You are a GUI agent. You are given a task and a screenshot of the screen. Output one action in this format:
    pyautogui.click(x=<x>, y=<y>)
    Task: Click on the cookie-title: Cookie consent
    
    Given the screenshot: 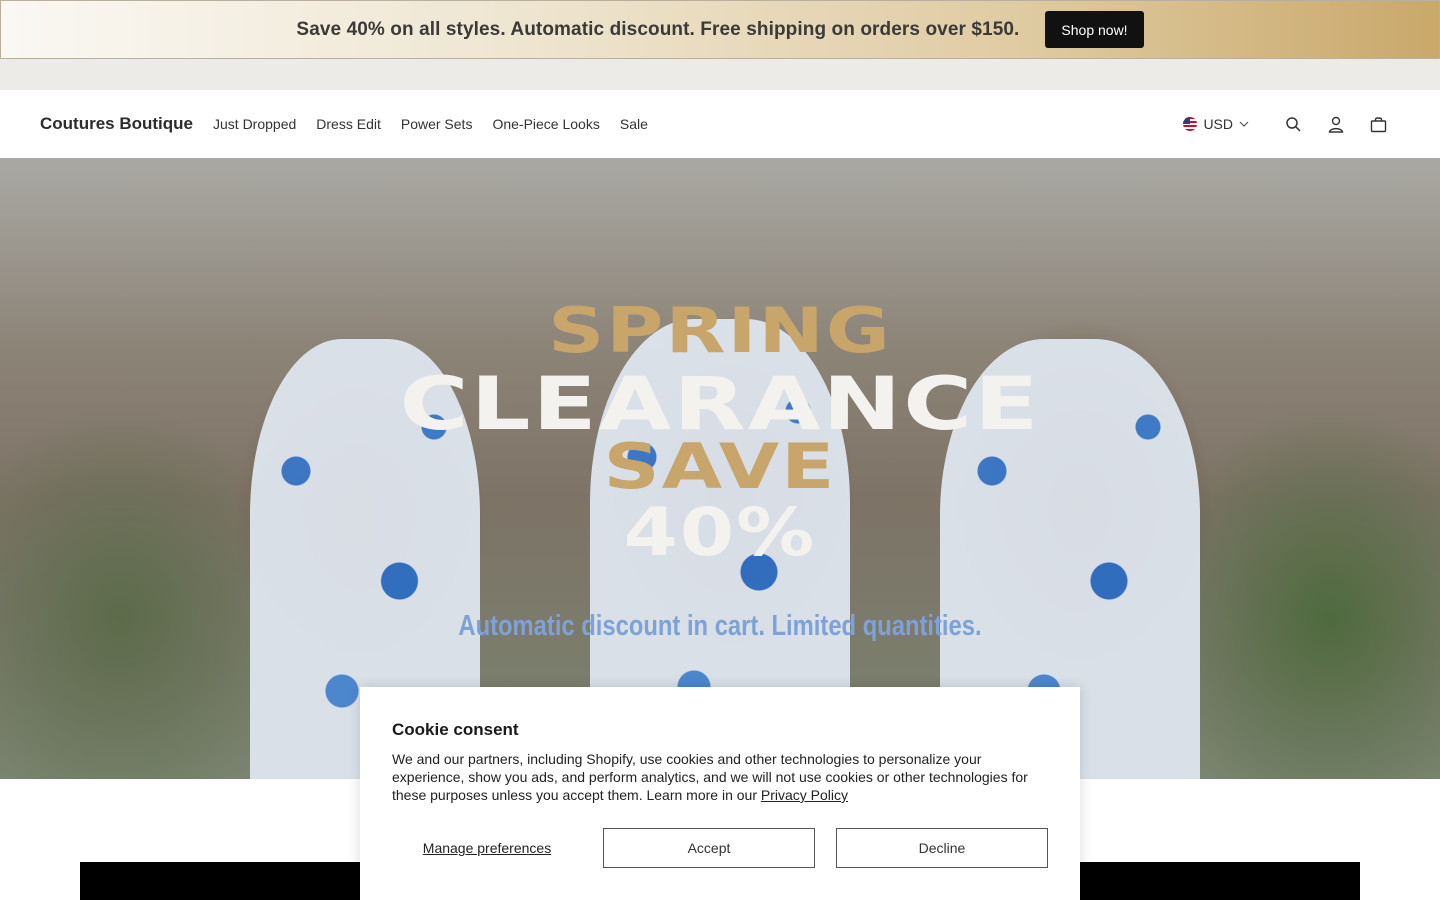 What is the action you would take?
    pyautogui.click(x=455, y=729)
    